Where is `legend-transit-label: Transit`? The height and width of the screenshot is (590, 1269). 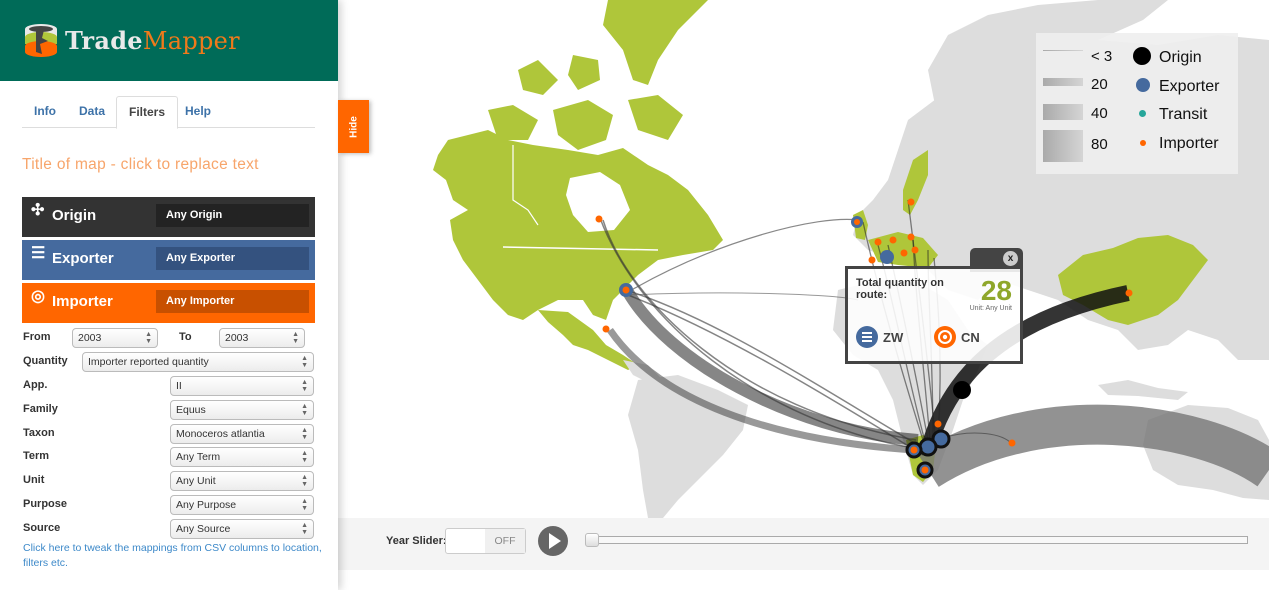 legend-transit-label: Transit is located at coordinates (1183, 114).